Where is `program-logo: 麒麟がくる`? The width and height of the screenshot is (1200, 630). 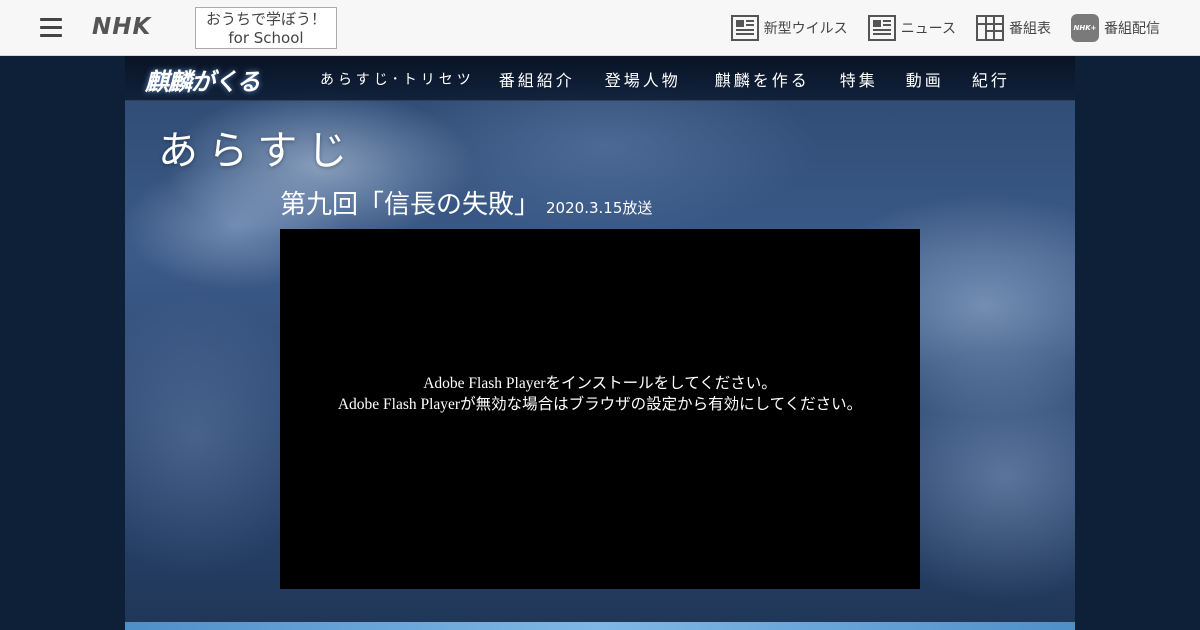
program-logo: 麒麟がくる is located at coordinates (203, 79).